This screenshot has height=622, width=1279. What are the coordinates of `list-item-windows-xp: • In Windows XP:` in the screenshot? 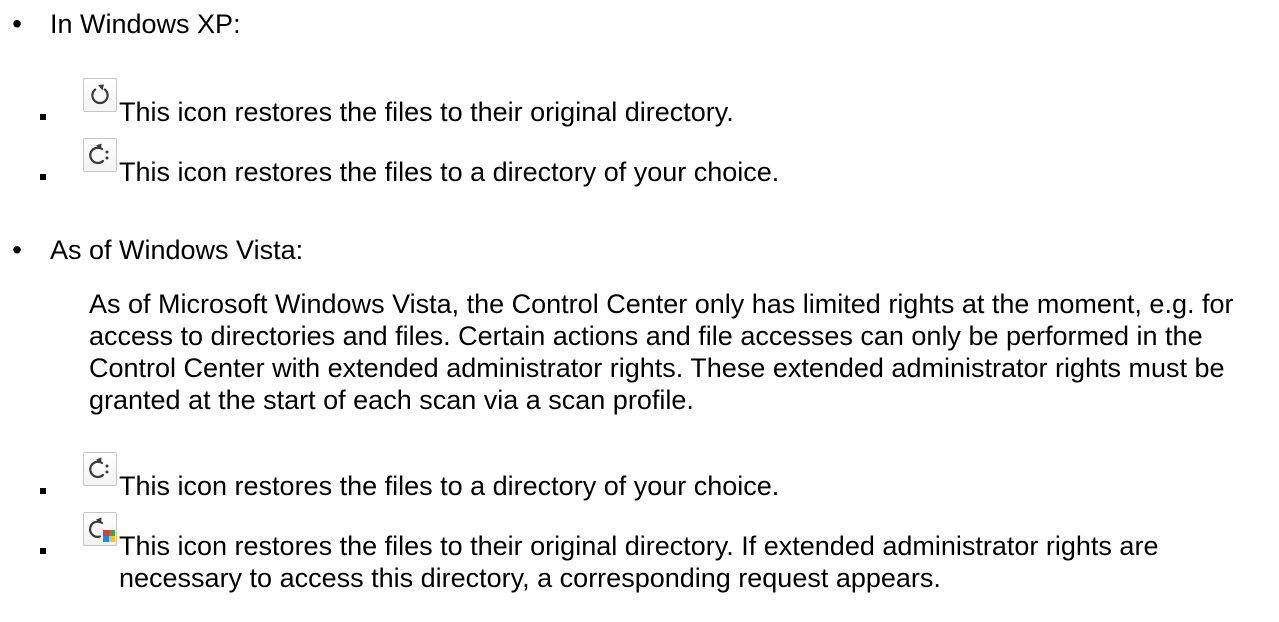 It's located at (639, 24).